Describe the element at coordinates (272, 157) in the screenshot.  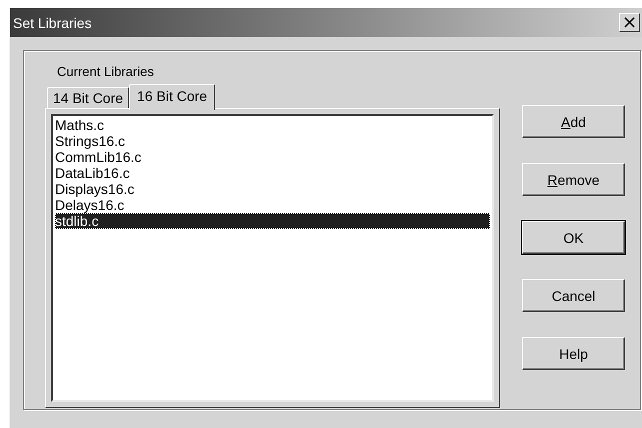
I see `list-item: CommLib16.c` at that location.